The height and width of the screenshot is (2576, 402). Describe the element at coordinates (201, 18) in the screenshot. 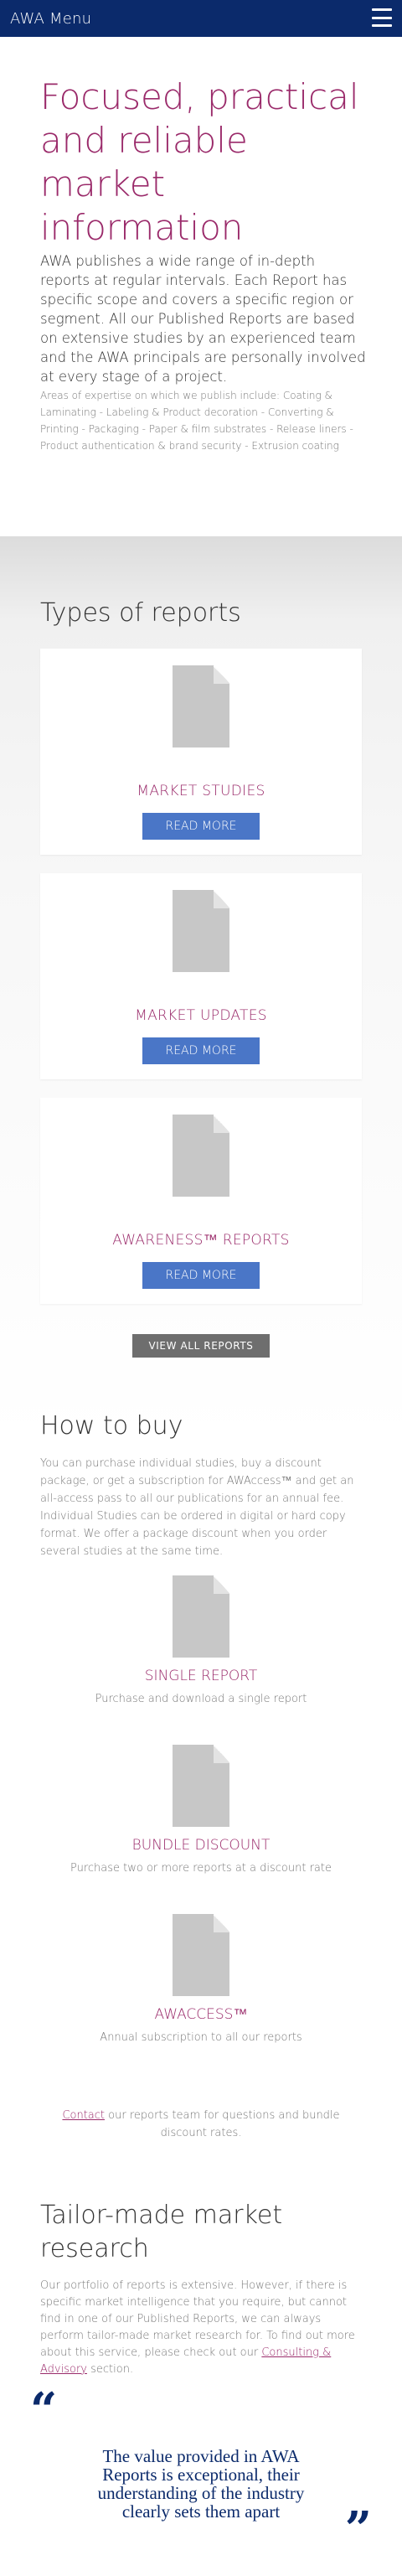

I see `top-navigation-bar: AWA Menu` at that location.